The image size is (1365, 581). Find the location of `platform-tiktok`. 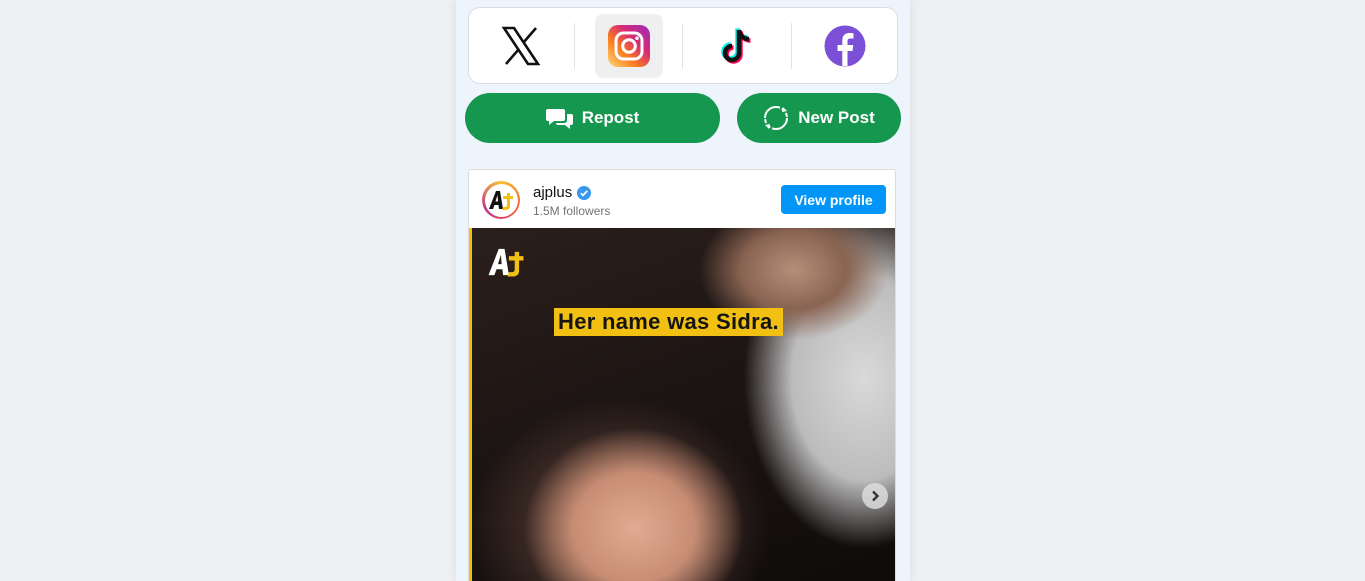

platform-tiktok is located at coordinates (737, 46).